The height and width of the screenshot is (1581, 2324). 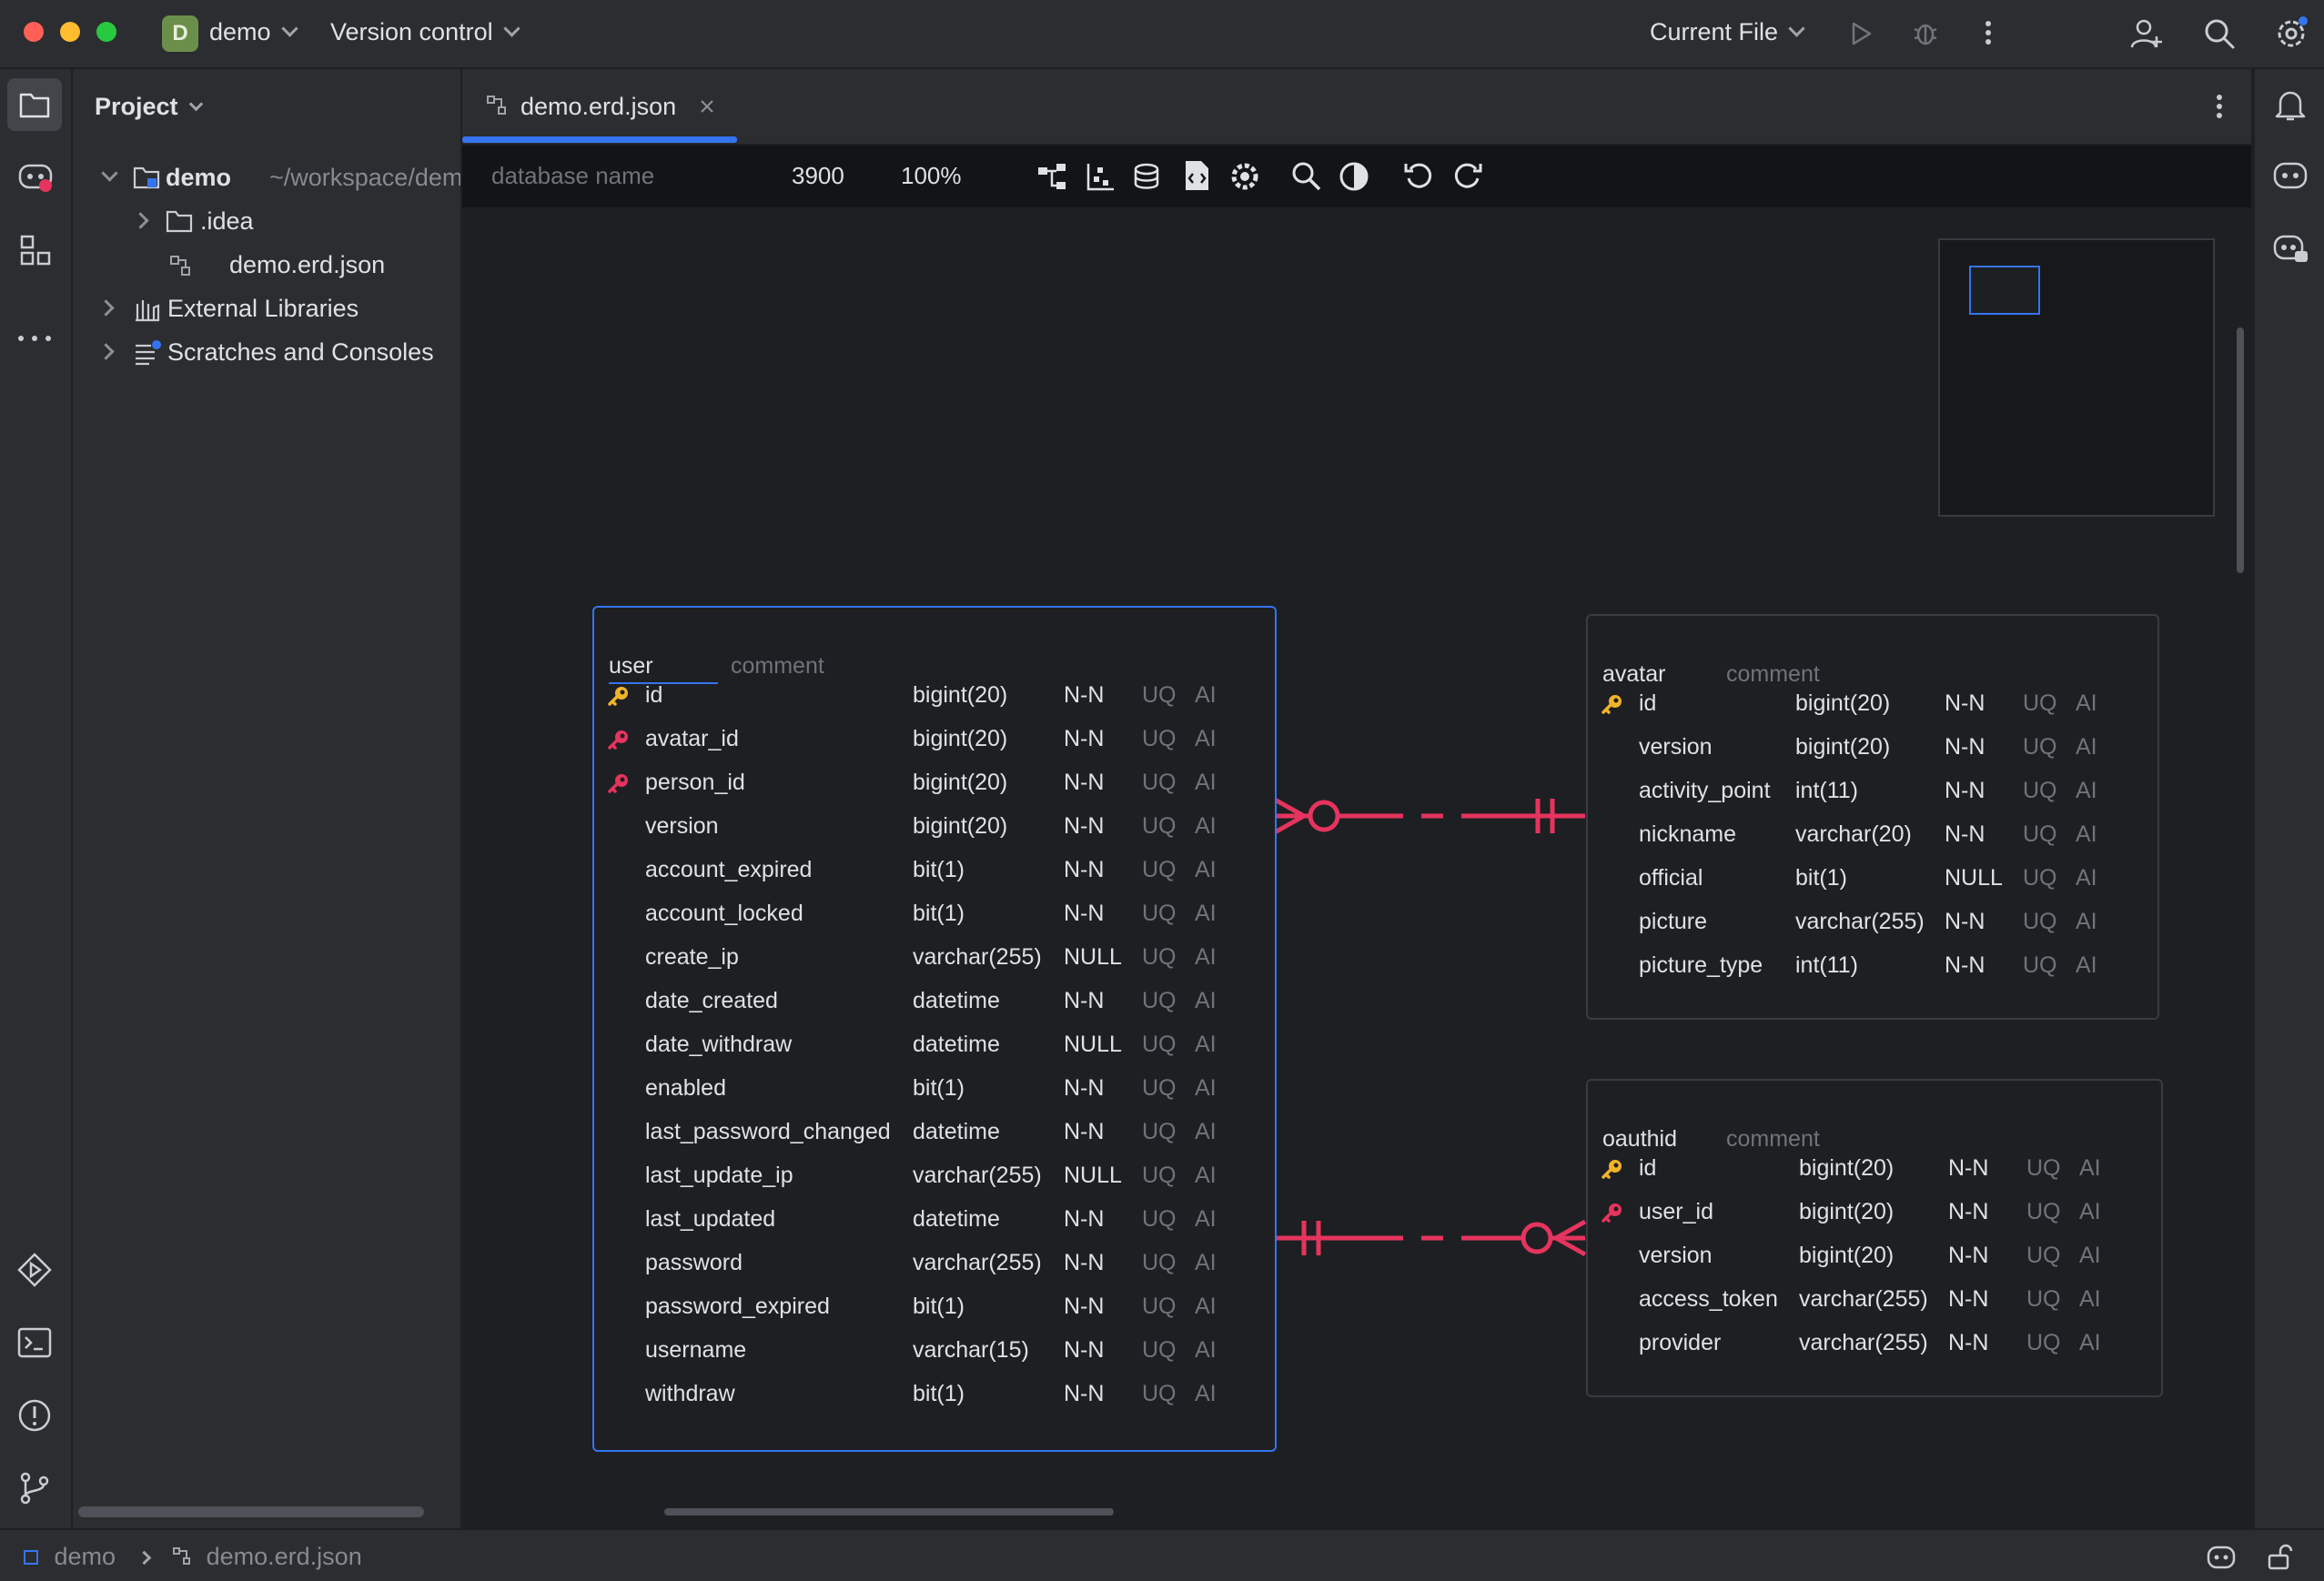 What do you see at coordinates (34, 1343) in the screenshot?
I see `terminal-icon` at bounding box center [34, 1343].